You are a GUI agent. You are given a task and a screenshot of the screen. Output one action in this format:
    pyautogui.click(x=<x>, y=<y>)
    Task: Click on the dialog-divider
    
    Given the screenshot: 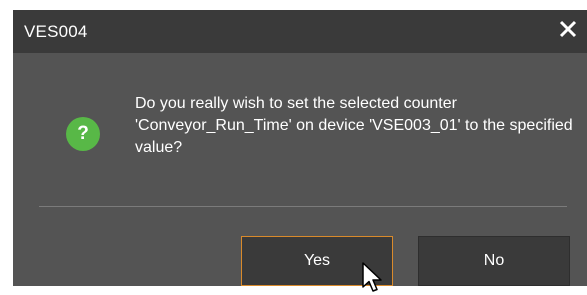 What is the action you would take?
    pyautogui.click(x=303, y=206)
    